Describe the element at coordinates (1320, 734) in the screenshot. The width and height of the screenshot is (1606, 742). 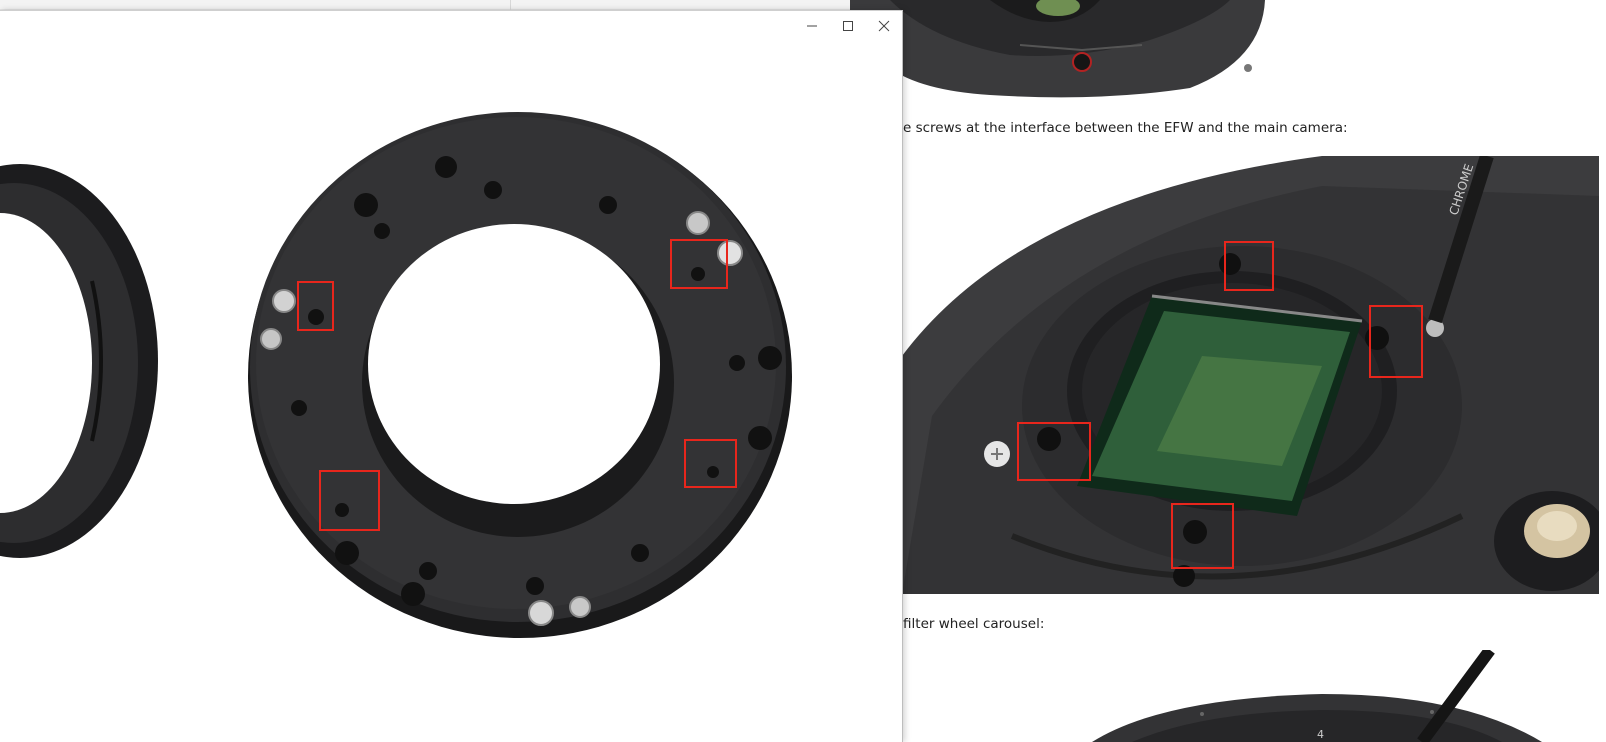
I see `svg-text: 4` at that location.